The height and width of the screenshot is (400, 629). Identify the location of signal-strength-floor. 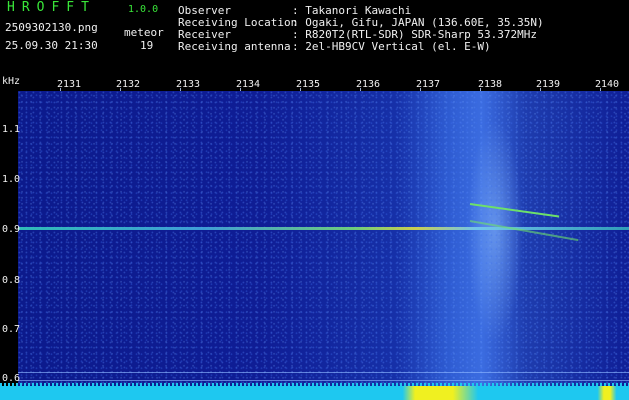
(314, 393).